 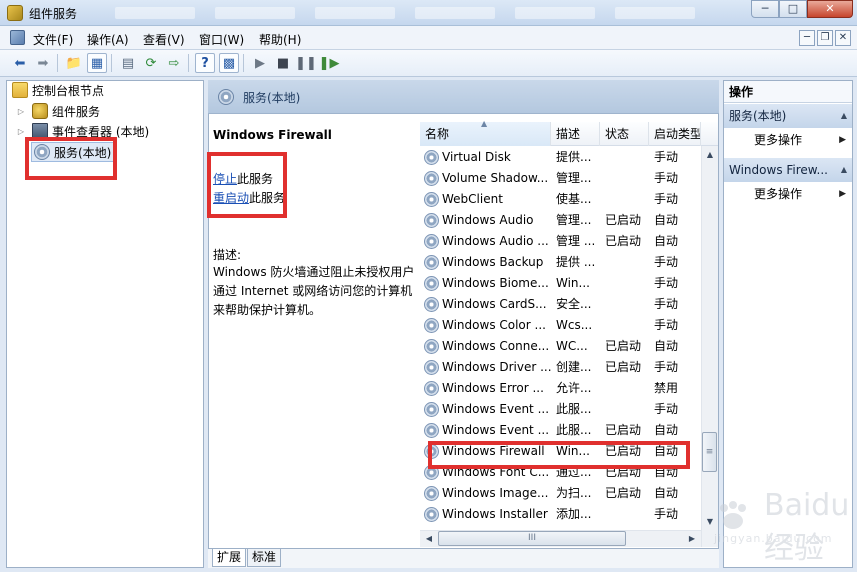 I want to click on mdi-restore-button: ❐, so click(x=825, y=38).